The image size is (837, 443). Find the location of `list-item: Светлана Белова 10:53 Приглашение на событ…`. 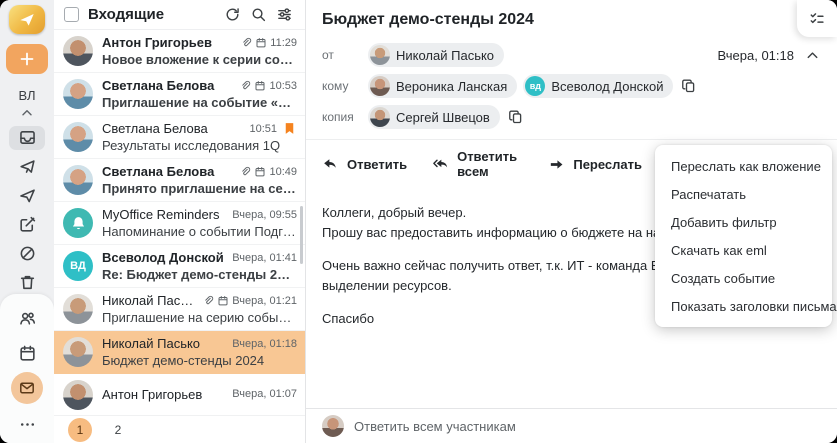

list-item: Светлана Белова 10:53 Приглашение на событ… is located at coordinates (179, 94).